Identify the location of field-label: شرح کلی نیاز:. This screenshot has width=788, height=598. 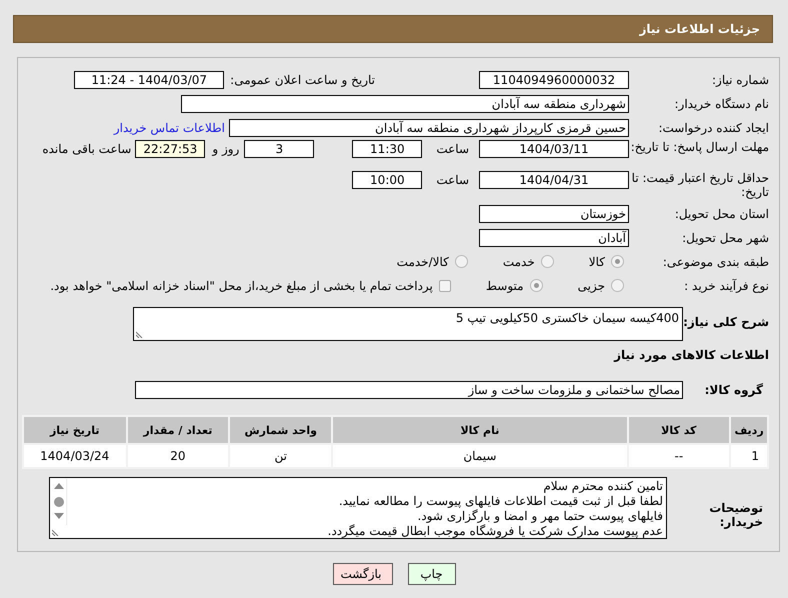
(726, 322).